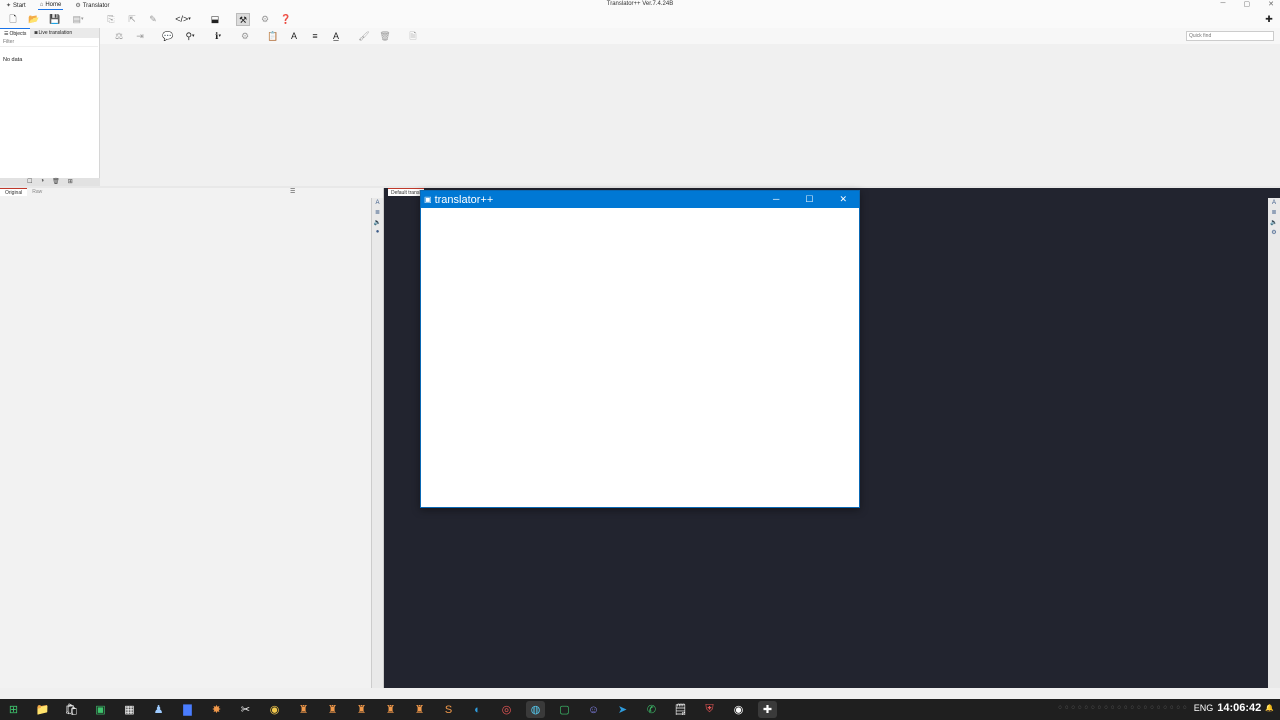  Describe the element at coordinates (29, 182) in the screenshot. I see `select-all-icon: ☐` at that location.